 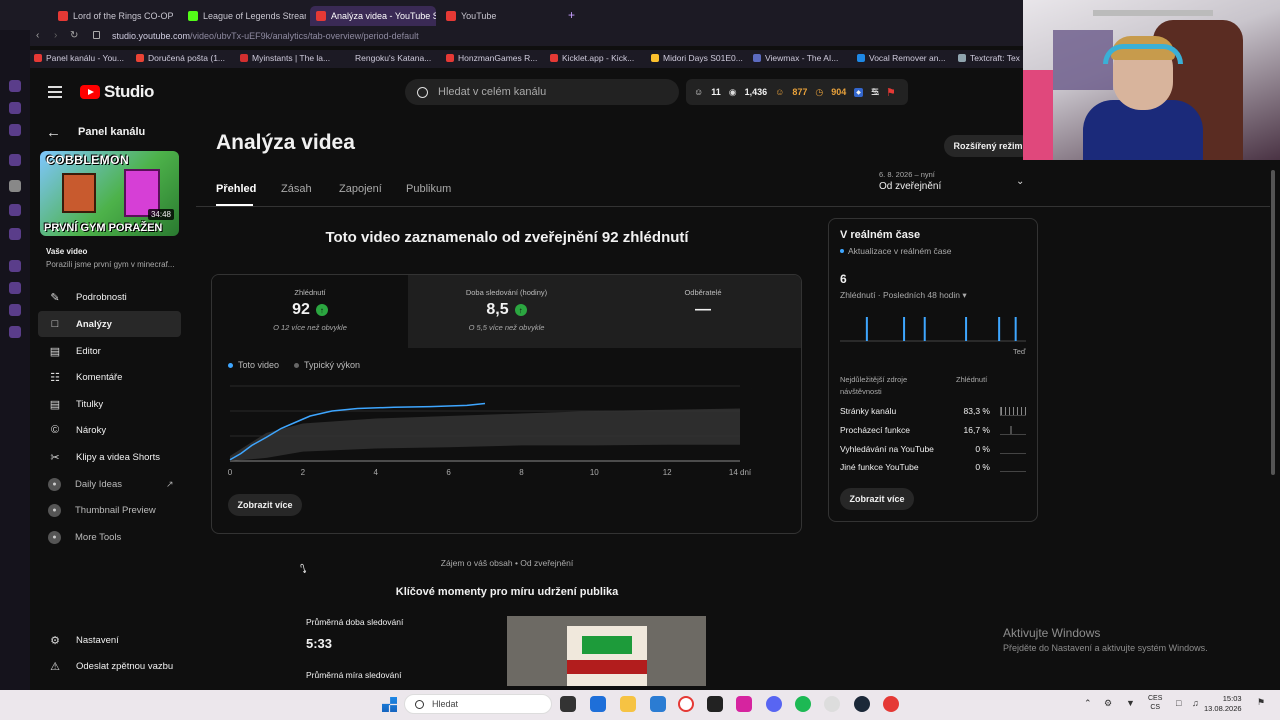 What do you see at coordinates (703, 311) in the screenshot?
I see `metric-subscribers: Odběratelé —` at bounding box center [703, 311].